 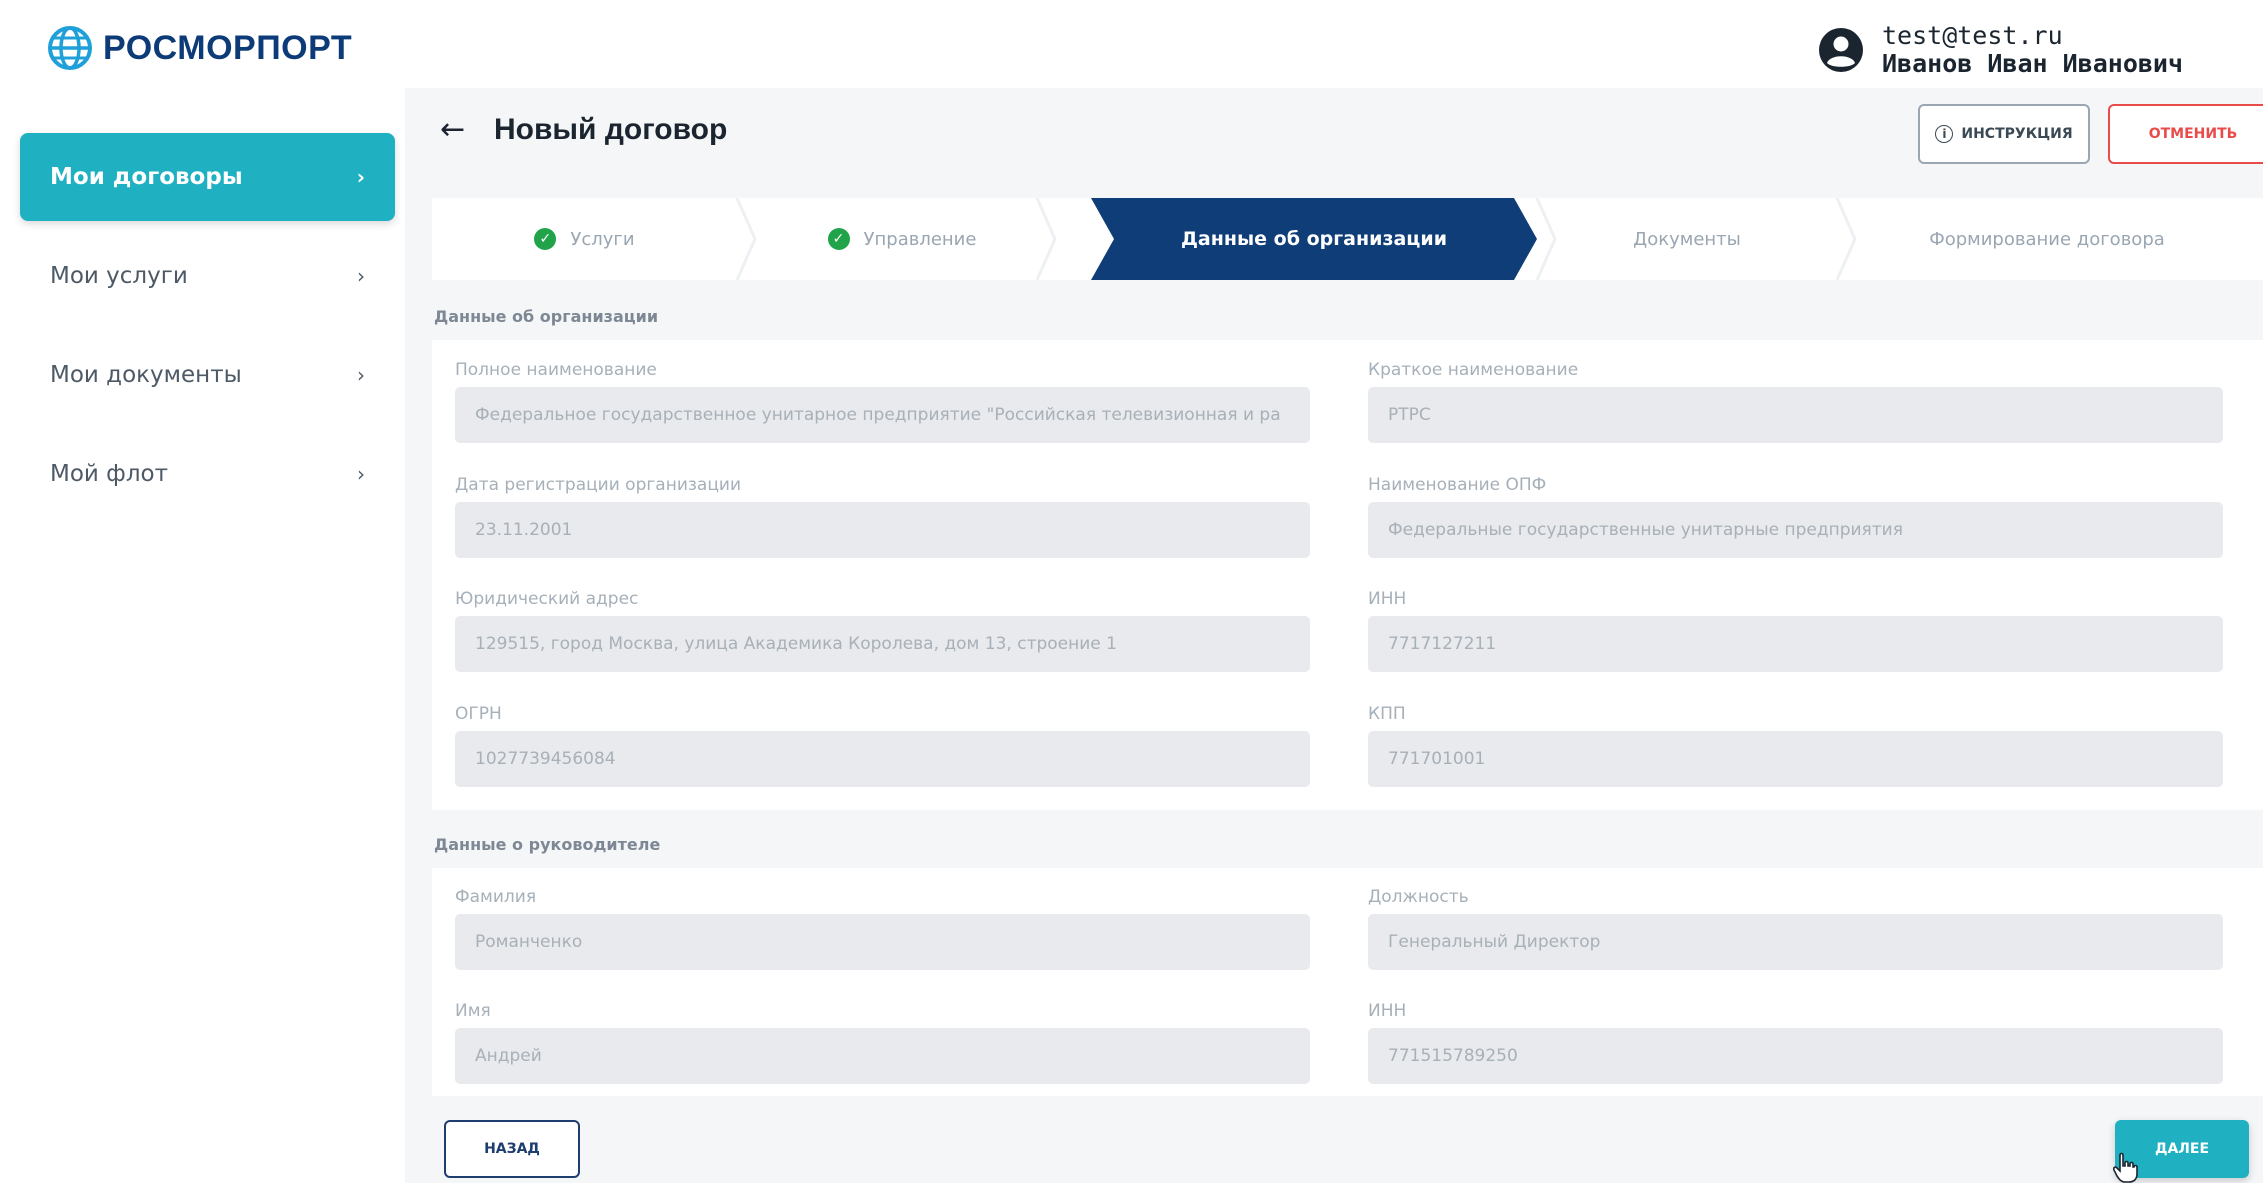 I want to click on sidebar-item-label: Мои услуги, so click(x=119, y=276).